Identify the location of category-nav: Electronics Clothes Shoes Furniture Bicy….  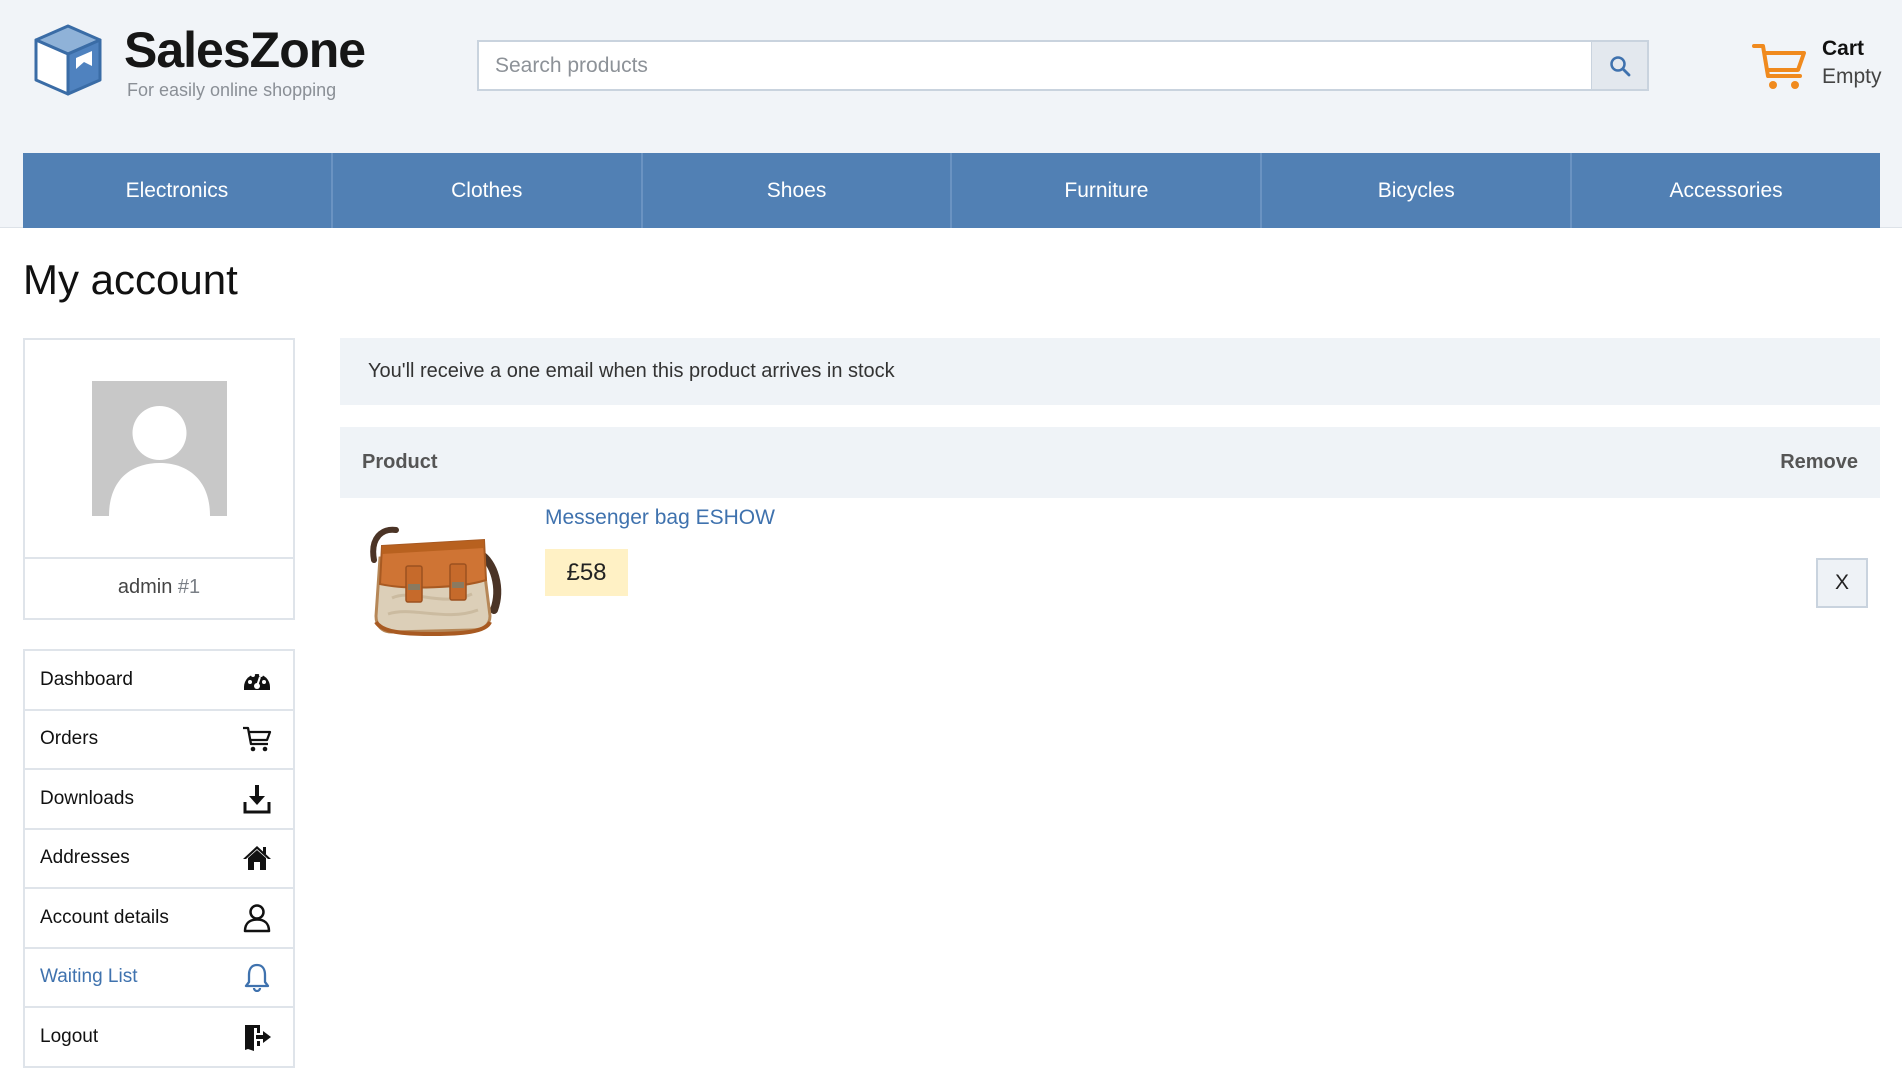
(951, 190).